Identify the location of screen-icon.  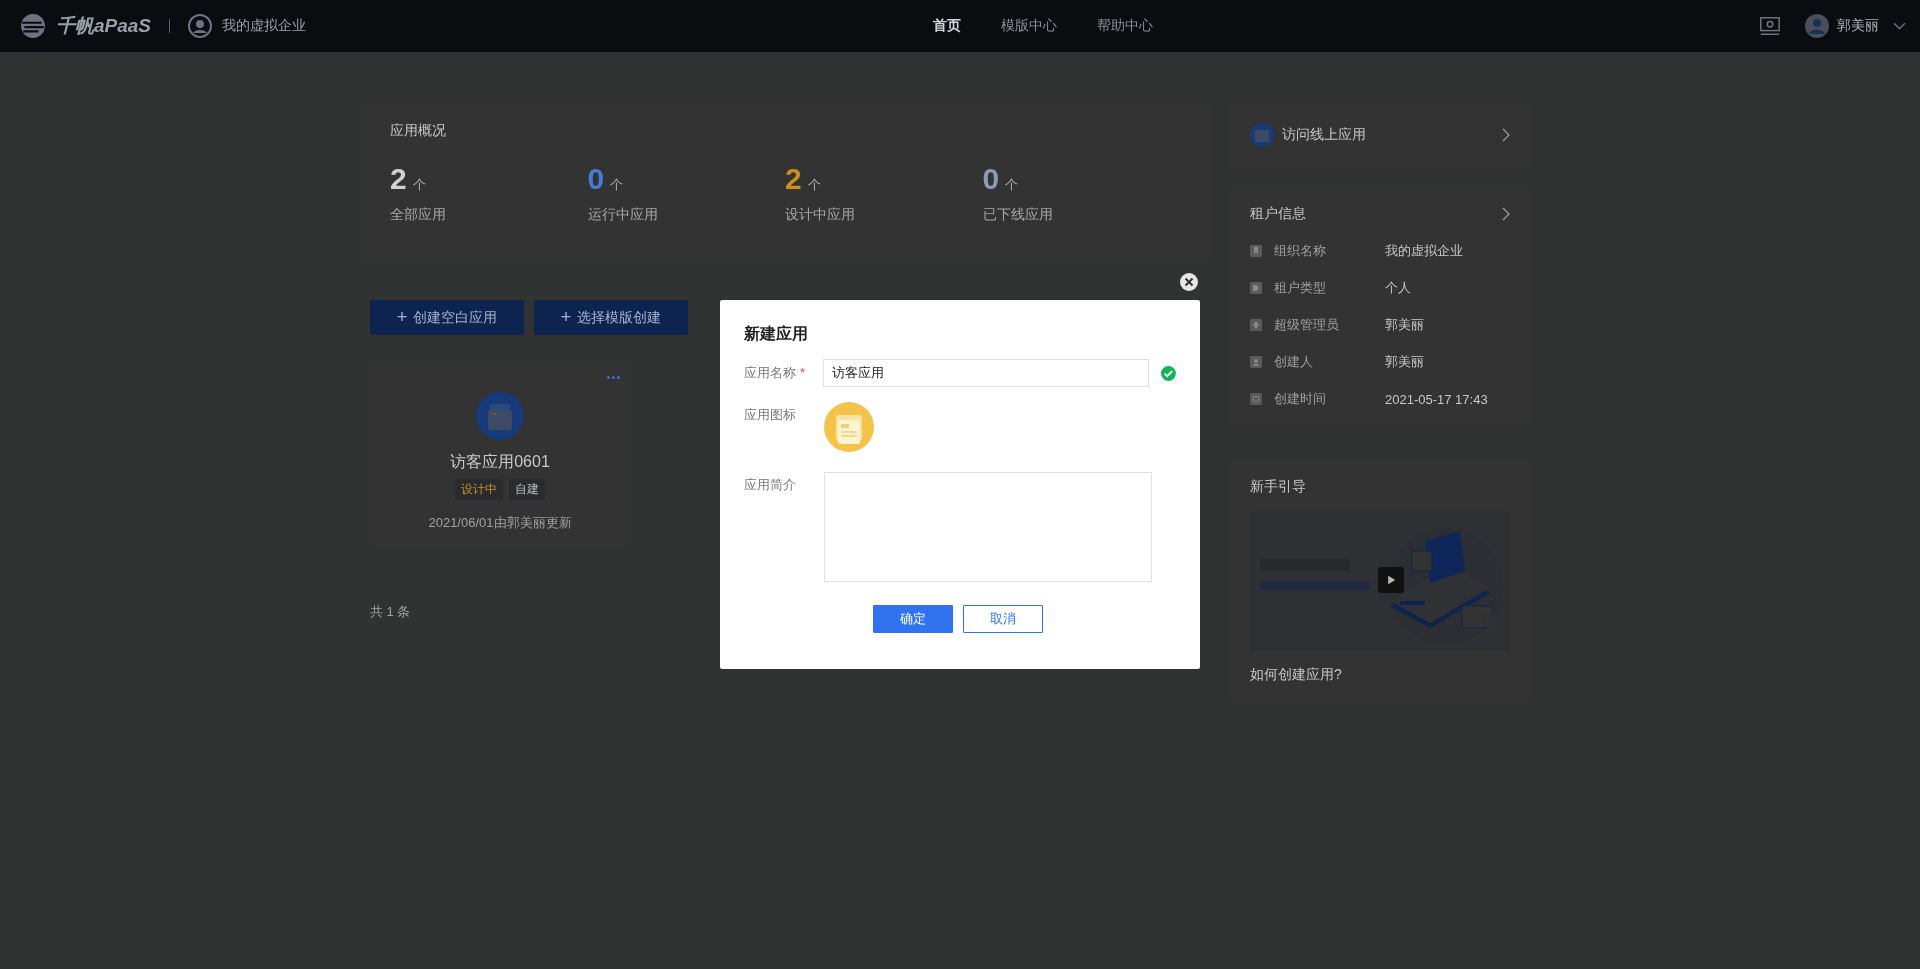
(1770, 26).